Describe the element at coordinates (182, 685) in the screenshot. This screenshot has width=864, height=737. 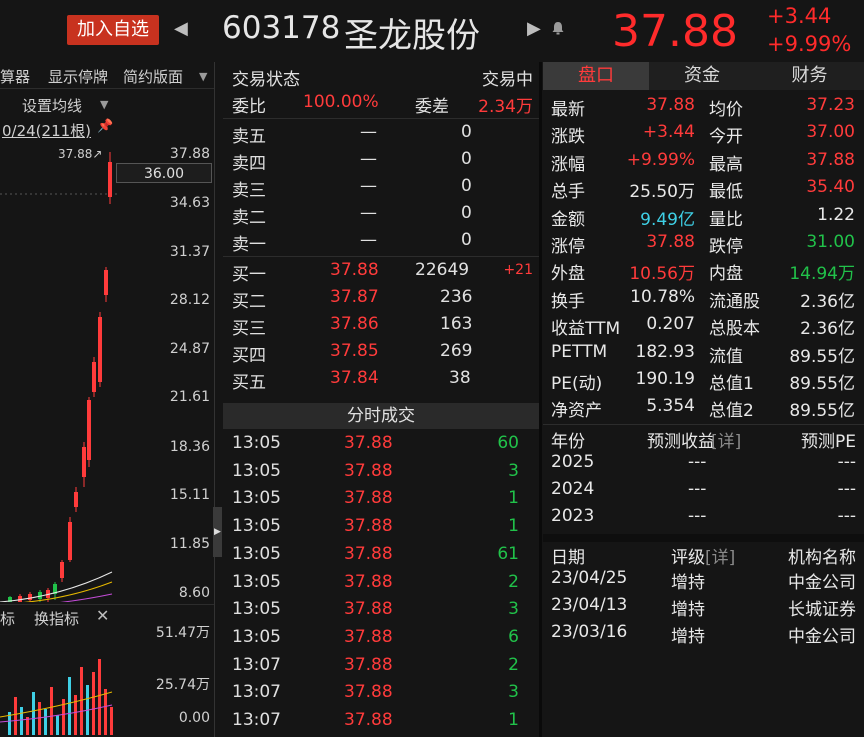
I see `axis-label: 25.74万` at that location.